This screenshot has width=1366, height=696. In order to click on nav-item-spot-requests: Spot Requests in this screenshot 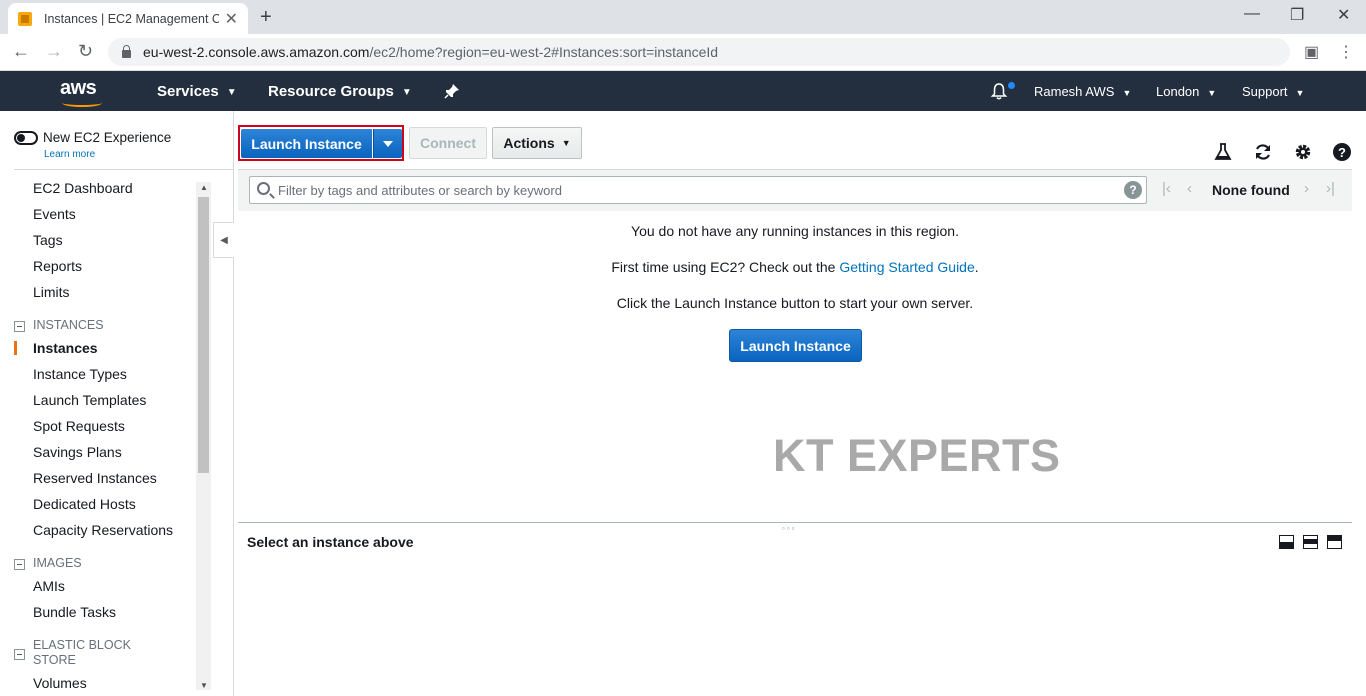, I will do `click(79, 426)`.